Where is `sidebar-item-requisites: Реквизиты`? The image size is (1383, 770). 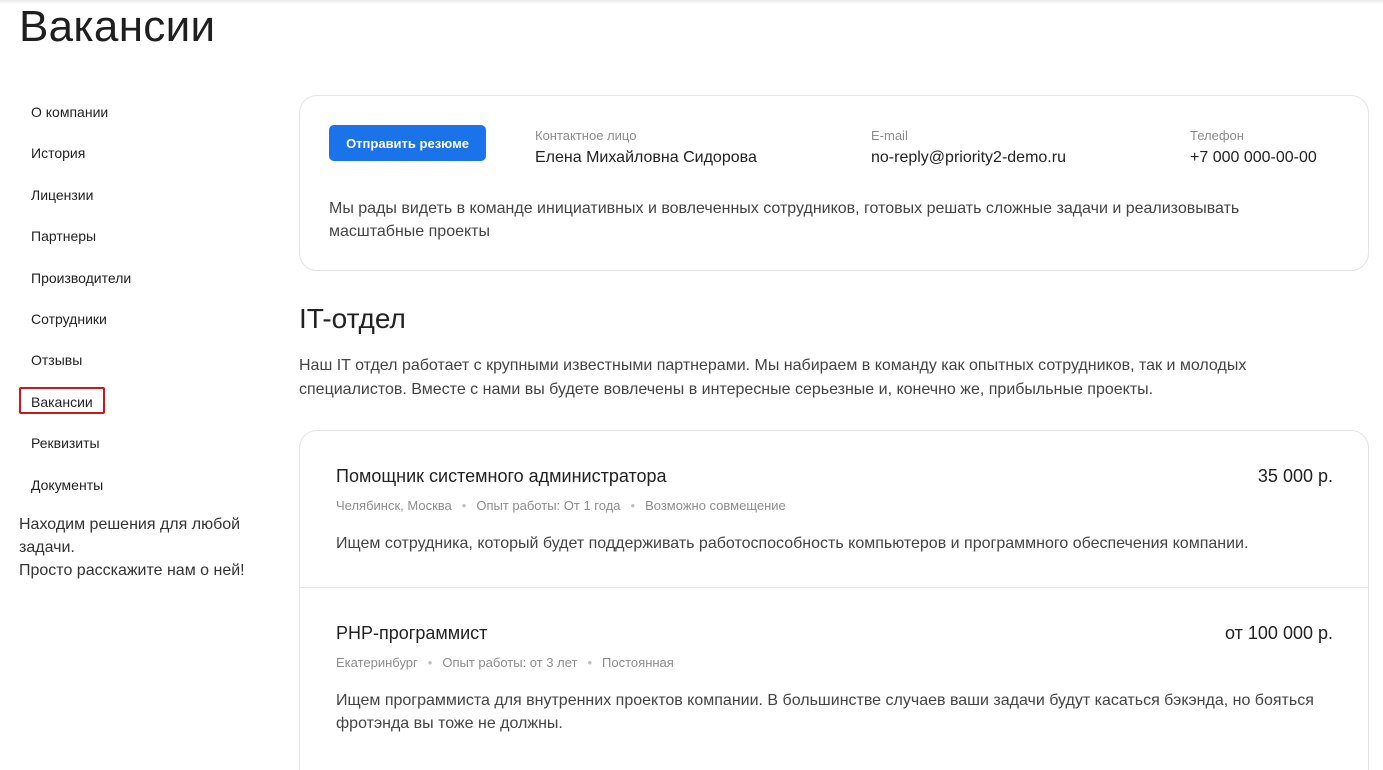 sidebar-item-requisites: Реквизиты is located at coordinates (65, 441).